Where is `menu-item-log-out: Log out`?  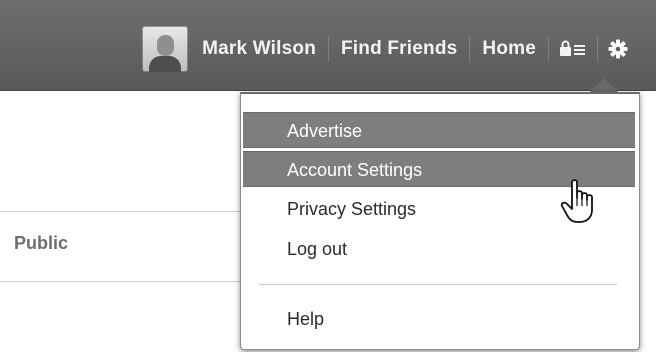
menu-item-log-out: Log out is located at coordinates (439, 249).